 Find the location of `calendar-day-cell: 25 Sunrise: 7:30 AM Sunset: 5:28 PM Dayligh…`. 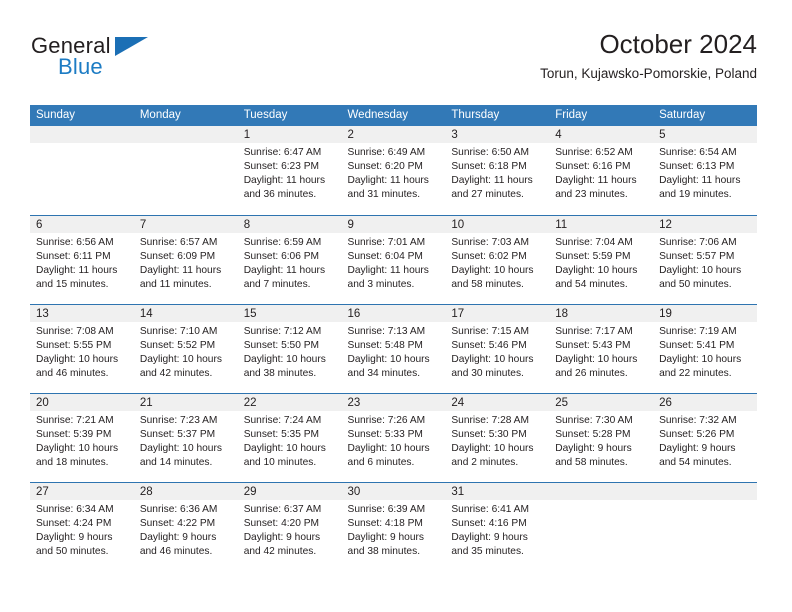

calendar-day-cell: 25 Sunrise: 7:30 AM Sunset: 5:28 PM Dayligh… is located at coordinates (601, 437).